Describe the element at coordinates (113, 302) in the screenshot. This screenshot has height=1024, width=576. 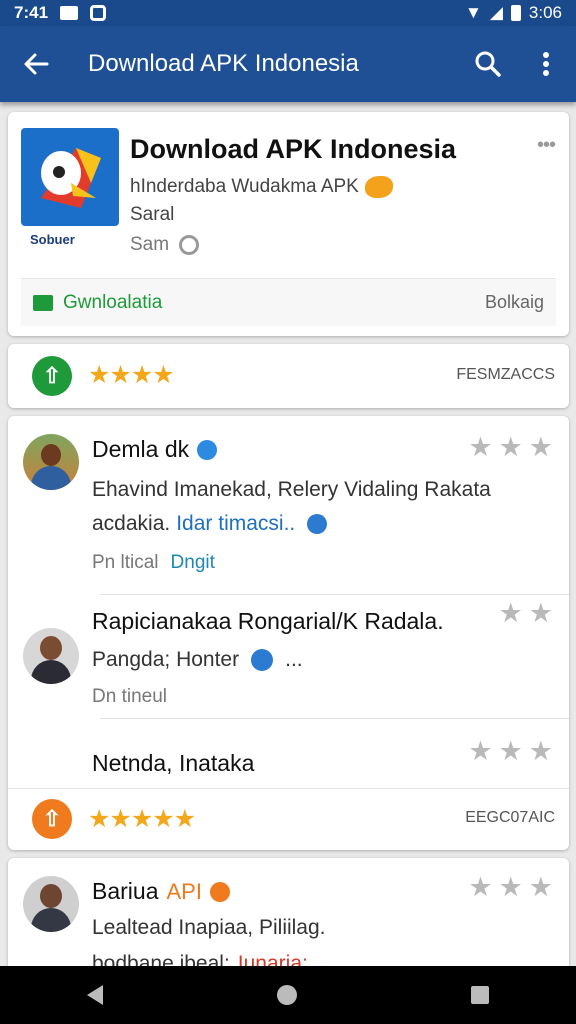
I see `download-label: Gwnloalatia` at that location.